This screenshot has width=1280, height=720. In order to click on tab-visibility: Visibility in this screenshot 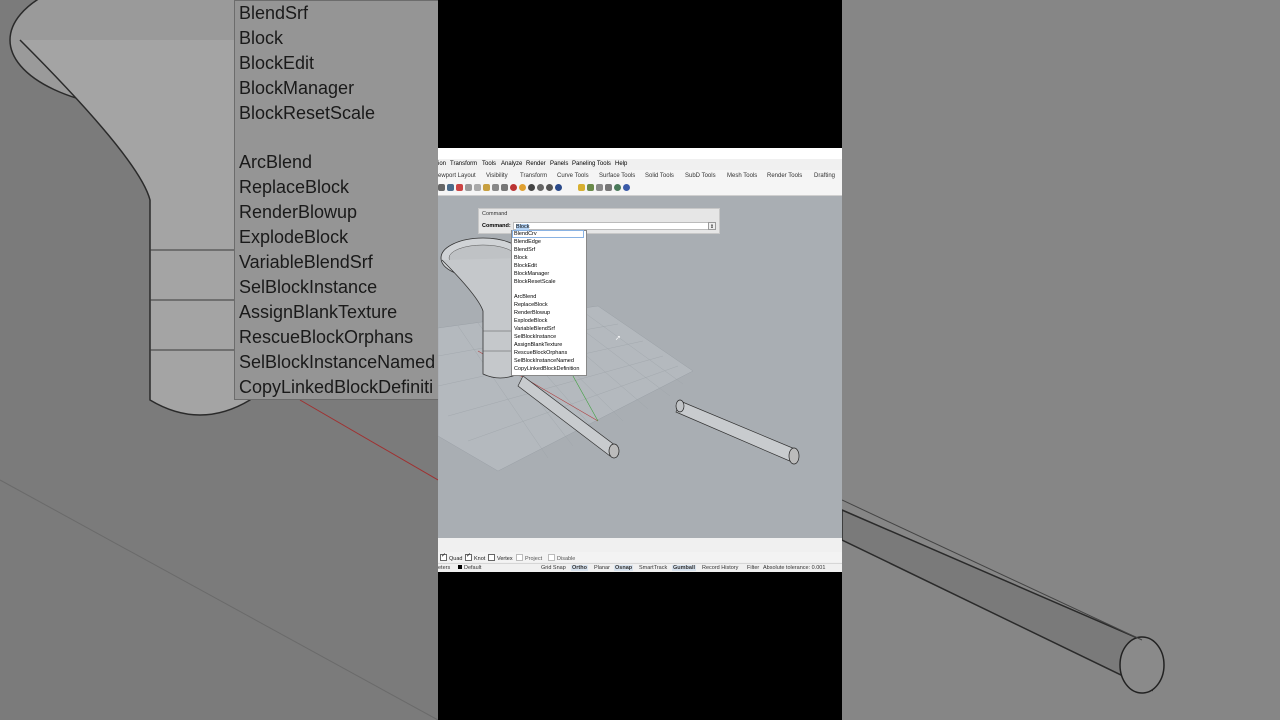, I will do `click(497, 176)`.